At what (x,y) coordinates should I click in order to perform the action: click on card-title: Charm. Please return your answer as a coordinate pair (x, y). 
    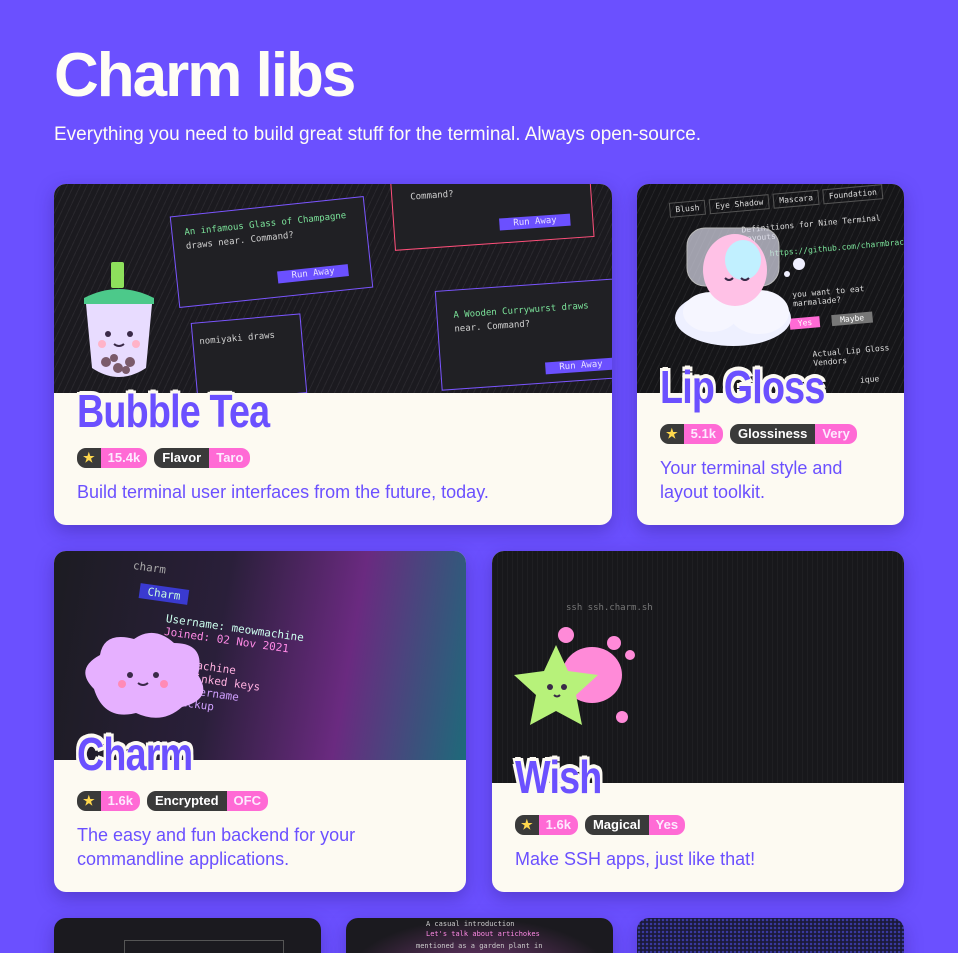
    Looking at the image, I should click on (135, 754).